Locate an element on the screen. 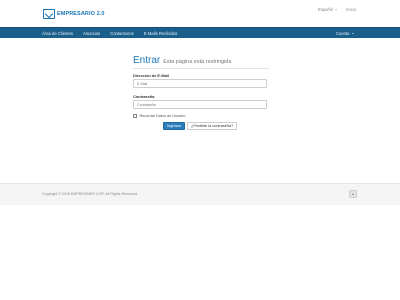 This screenshot has height=300, width=400. top-header: EMPRESARIO 2.0 Español Inicio is located at coordinates (200, 13).